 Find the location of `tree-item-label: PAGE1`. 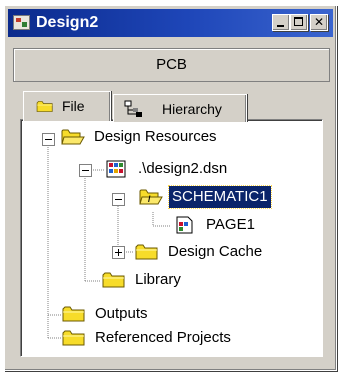

tree-item-label: PAGE1 is located at coordinates (230, 224).